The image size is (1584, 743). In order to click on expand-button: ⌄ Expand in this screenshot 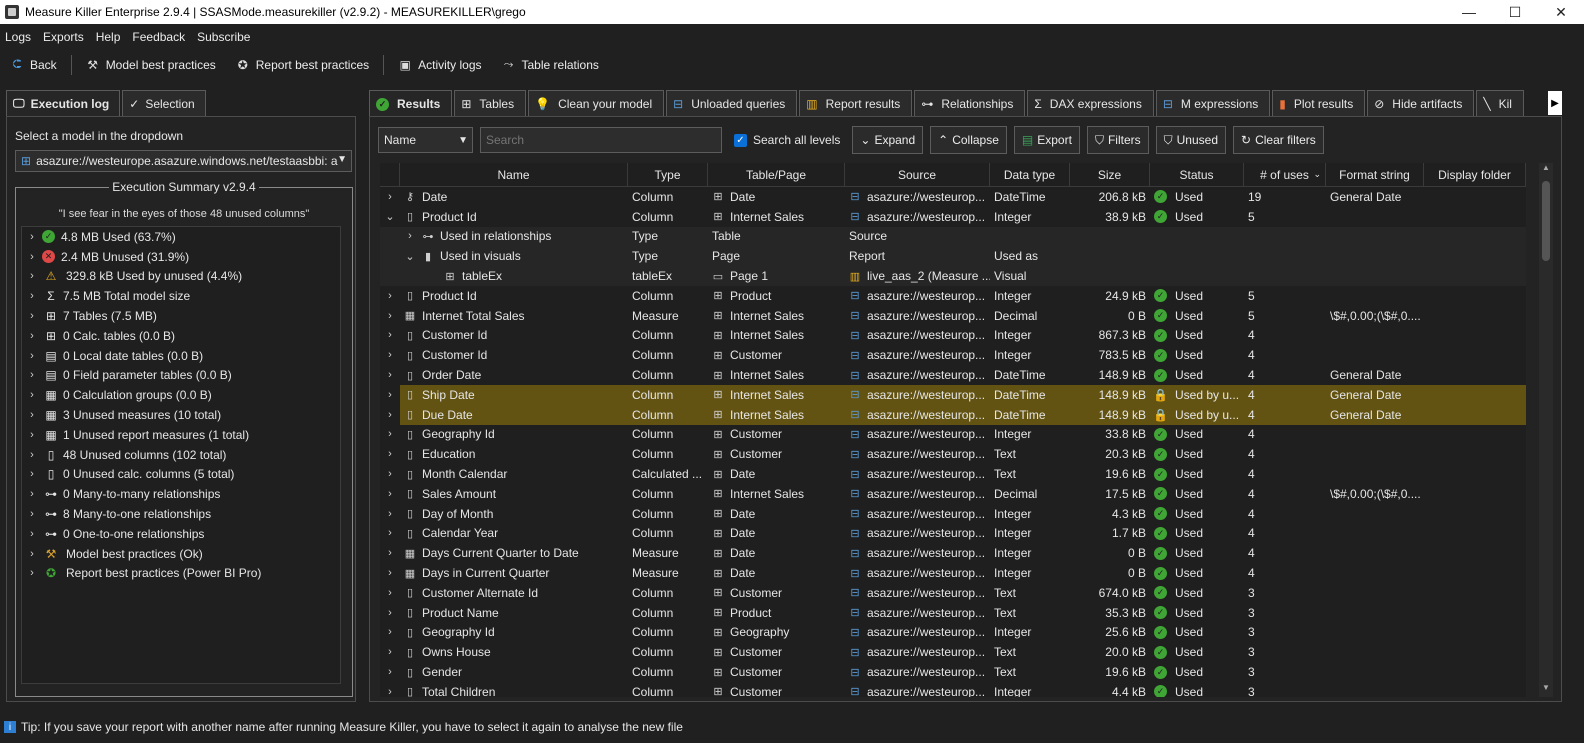, I will do `click(888, 140)`.